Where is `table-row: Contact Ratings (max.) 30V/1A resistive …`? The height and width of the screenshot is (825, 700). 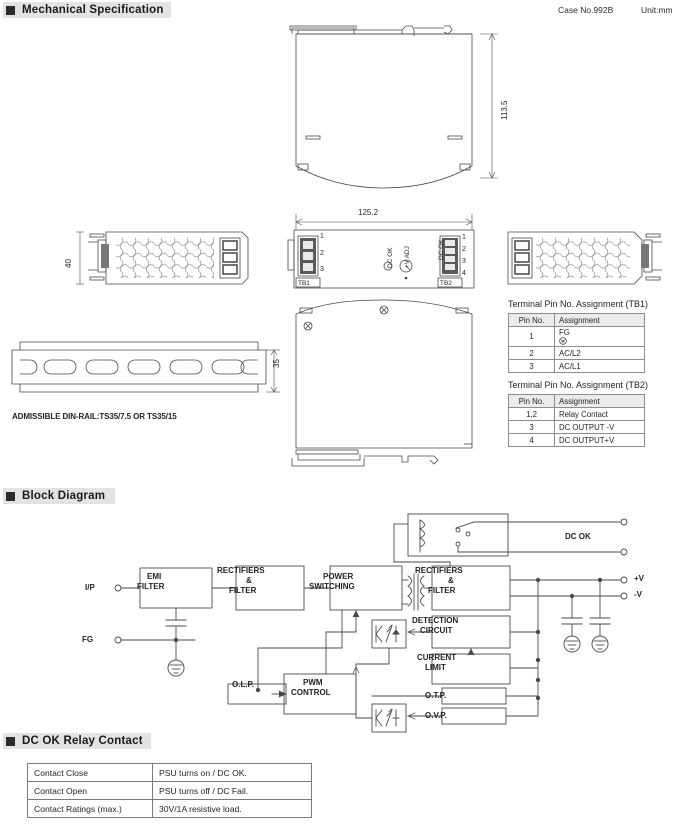 table-row: Contact Ratings (max.) 30V/1A resistive … is located at coordinates (169, 808).